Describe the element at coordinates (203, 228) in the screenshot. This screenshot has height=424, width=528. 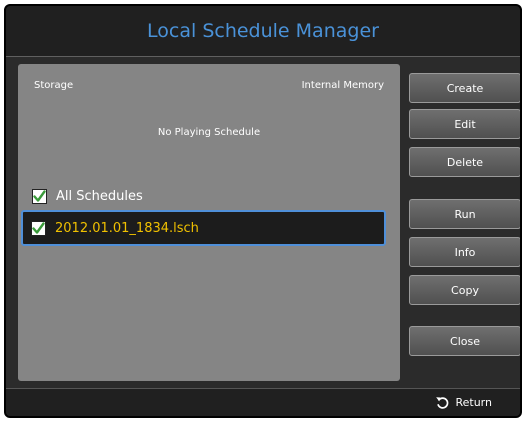
I see `schedule-list-item: 2012.01.01_1834.lsch` at that location.